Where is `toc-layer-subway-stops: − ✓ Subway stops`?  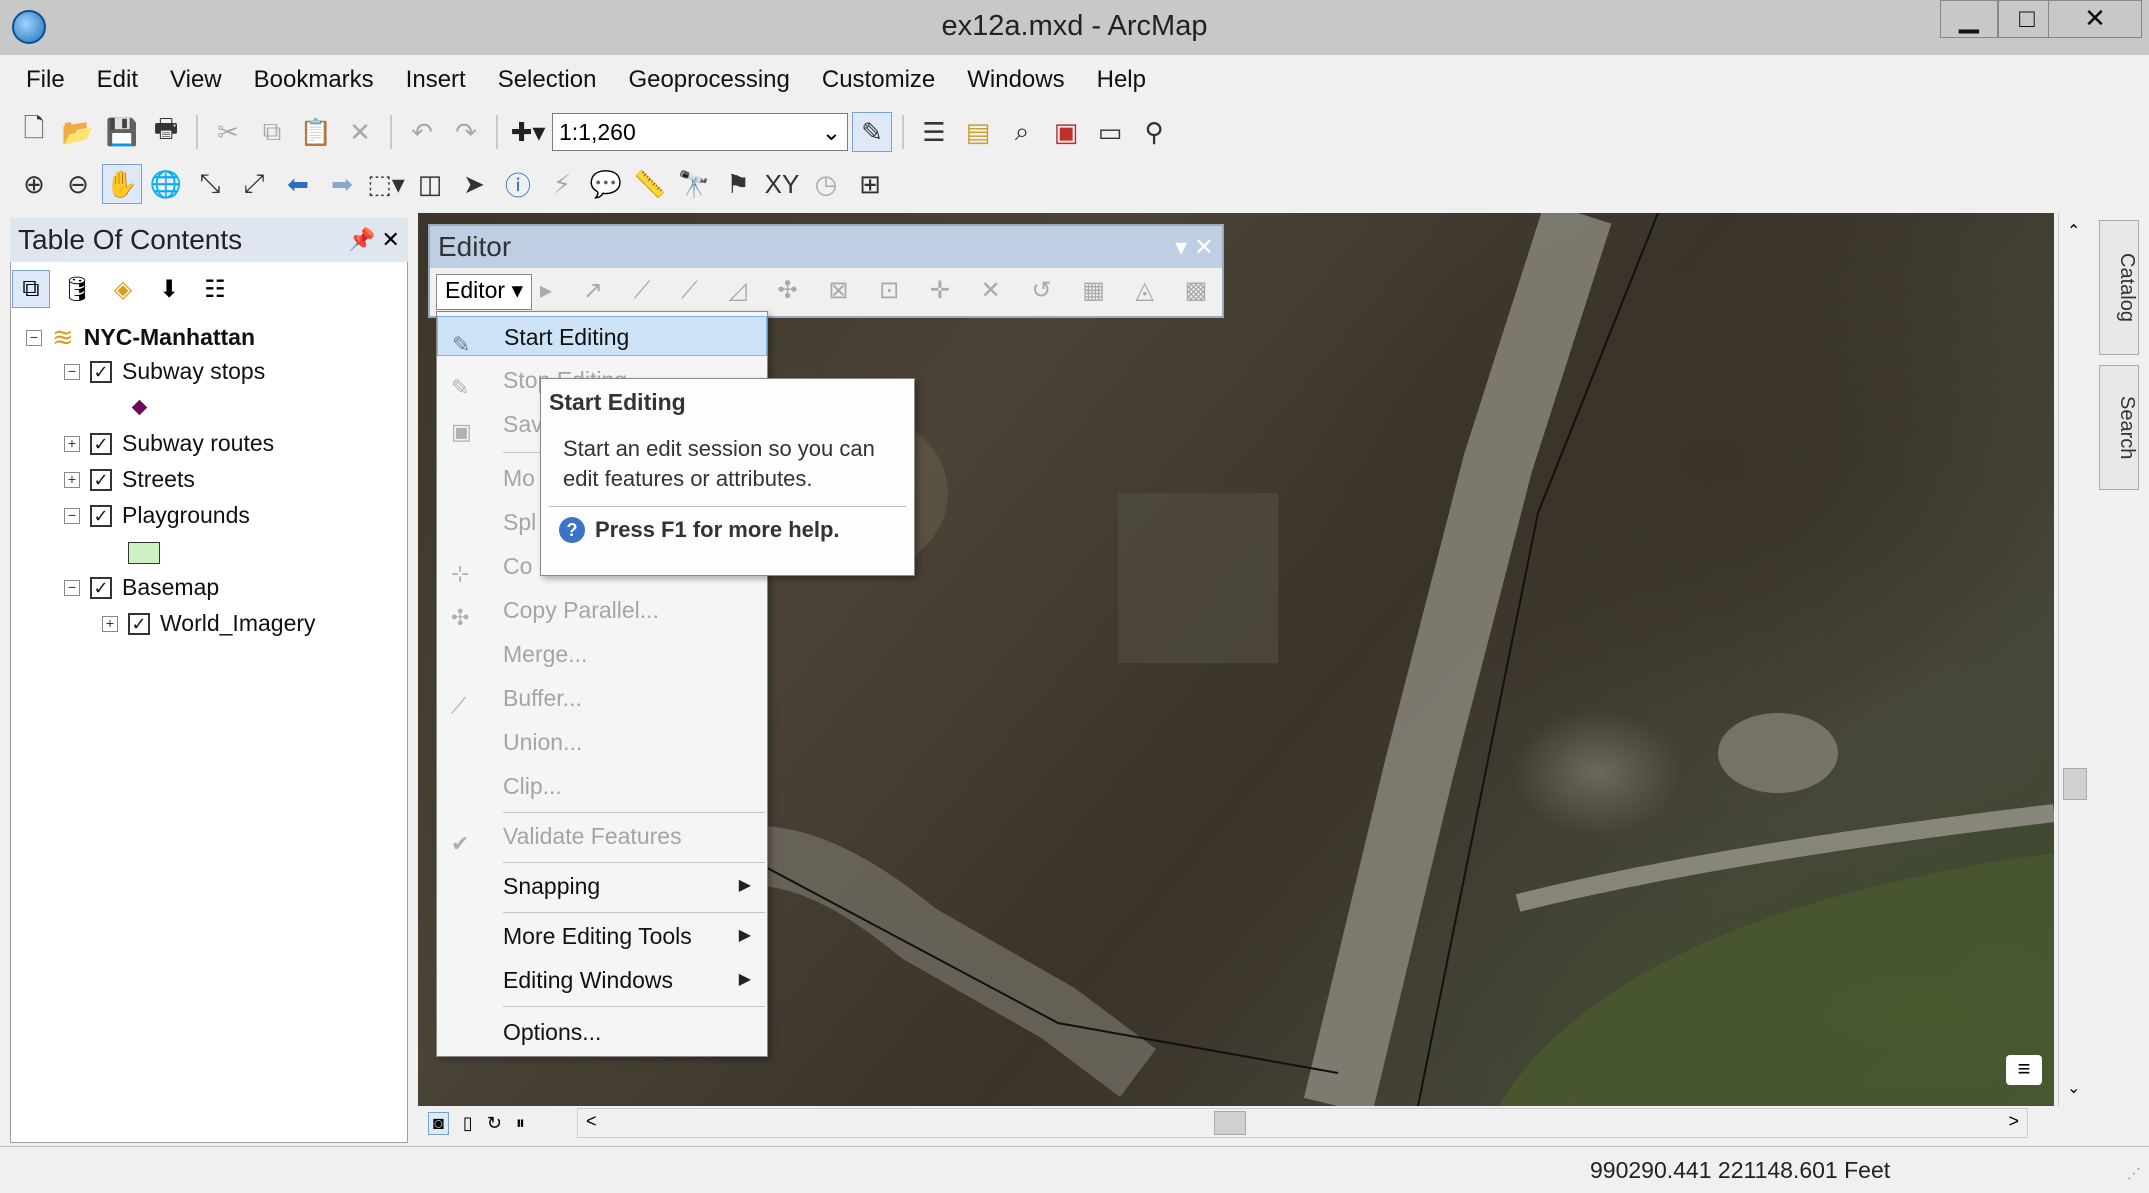
toc-layer-subway-stops: − ✓ Subway stops is located at coordinates (164, 371).